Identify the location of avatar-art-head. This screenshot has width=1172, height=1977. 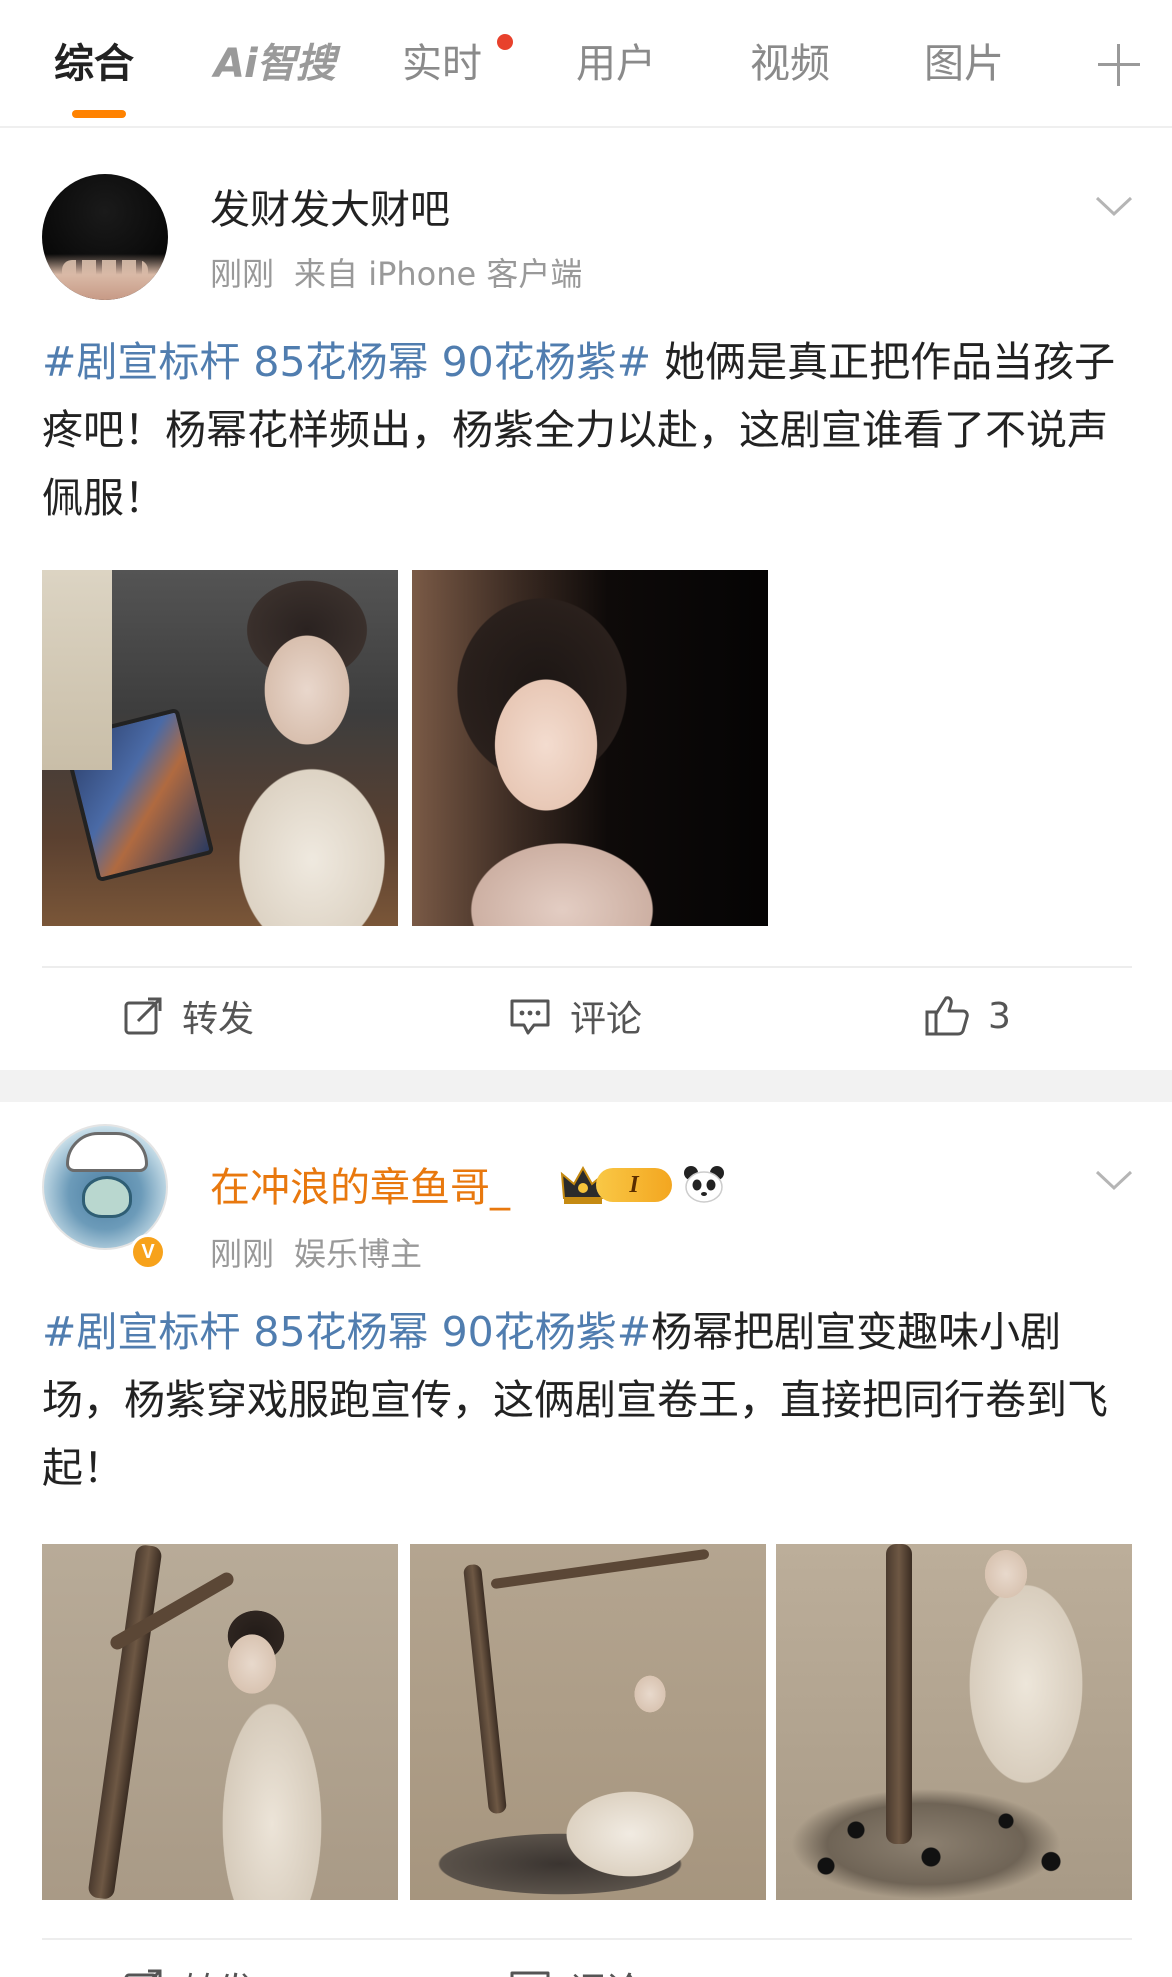
(107, 1197).